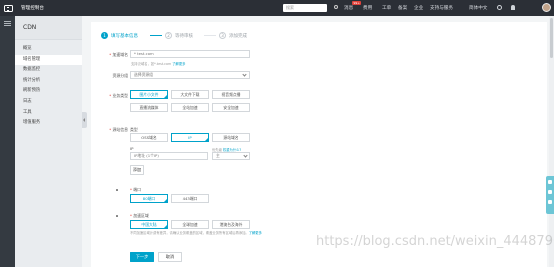  I want to click on step-indicator: 1 填写基本信息 2 等待审核 3 添加完成, so click(311, 37).